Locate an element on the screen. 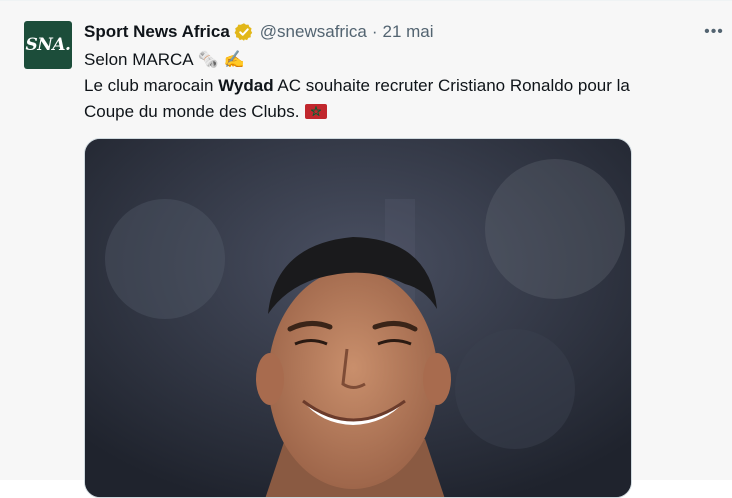  avatar: SNA. is located at coordinates (48, 45).